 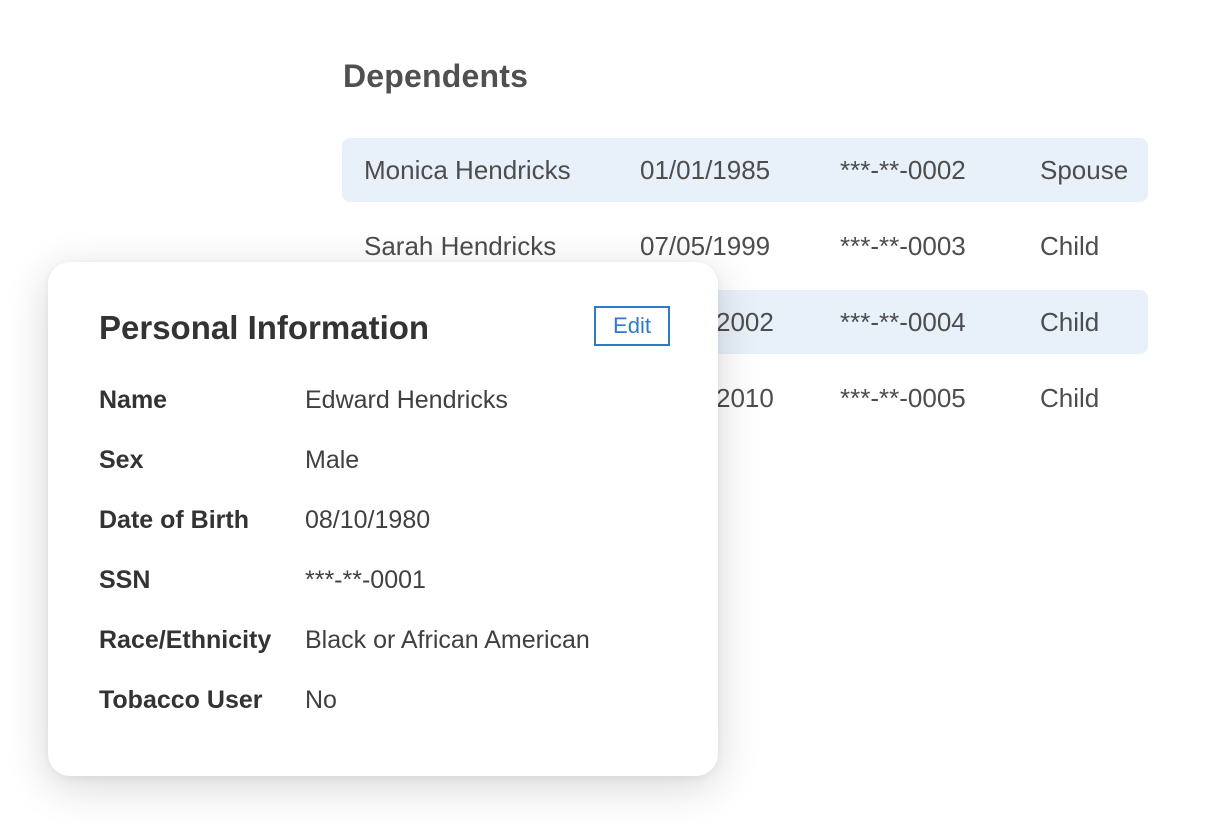 I want to click on dependent-dob: 2010, so click(x=745, y=398).